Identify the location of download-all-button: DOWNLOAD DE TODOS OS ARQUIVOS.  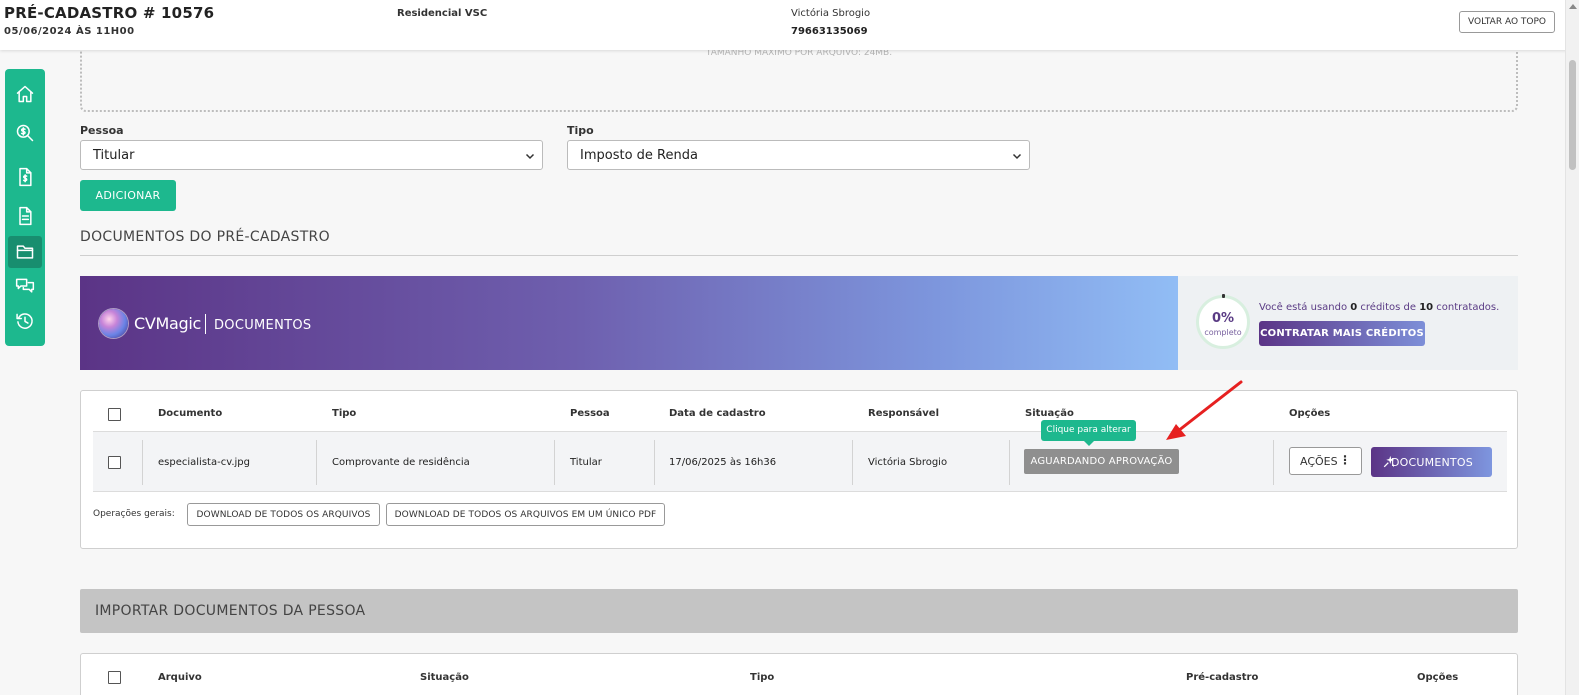
(283, 514).